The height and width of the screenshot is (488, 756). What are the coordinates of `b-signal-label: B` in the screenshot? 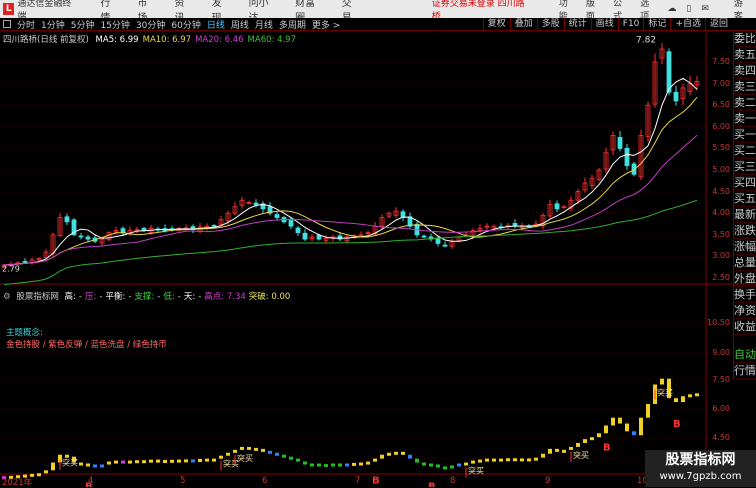 It's located at (432, 484).